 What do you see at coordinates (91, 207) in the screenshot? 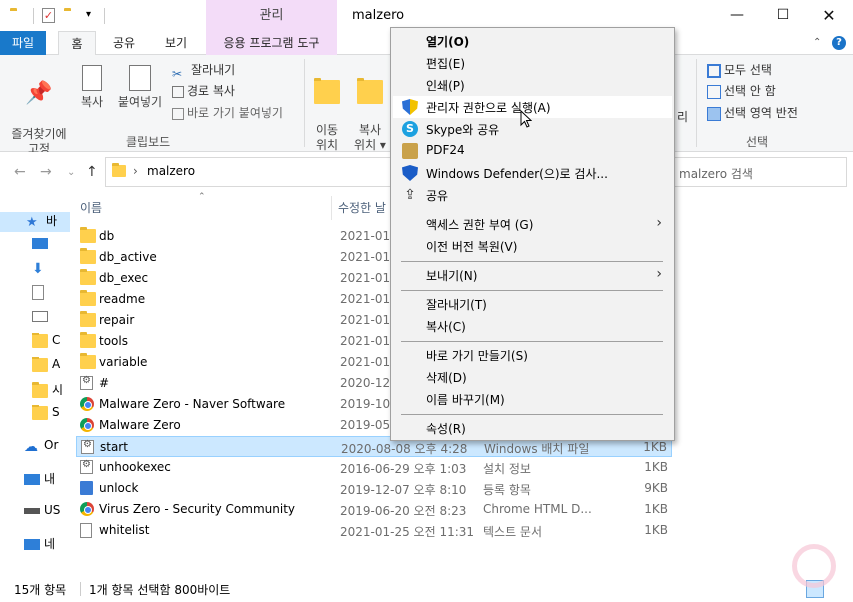
I see `column-header-name: 이름` at bounding box center [91, 207].